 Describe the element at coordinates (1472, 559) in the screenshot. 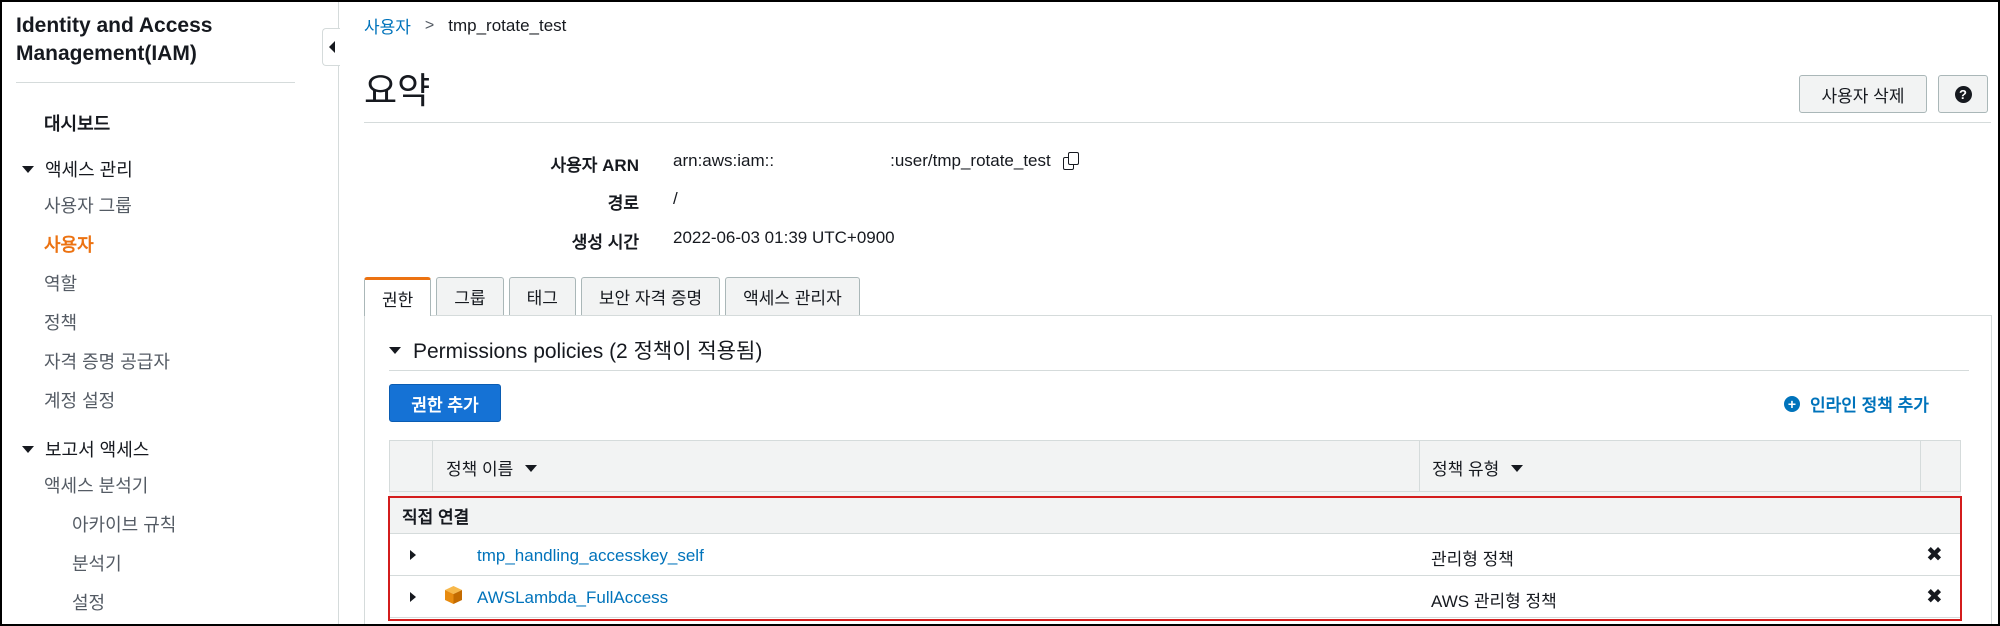

I see `policy-type: 관리형 정책` at that location.